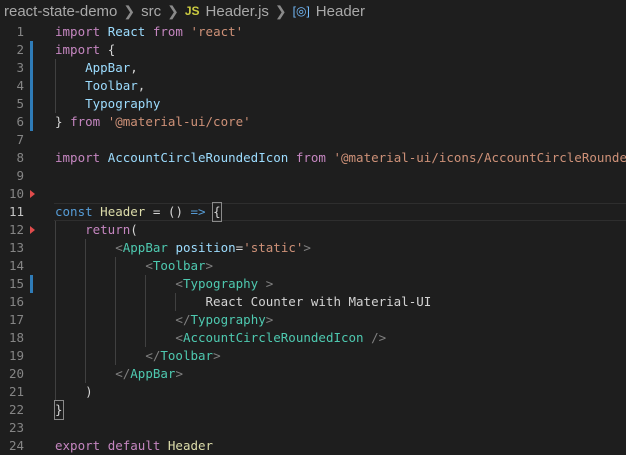 Image resolution: width=626 pixels, height=455 pixels. Describe the element at coordinates (281, 337) in the screenshot. I see `code-text: <AccountCircleRoundedIcon />` at that location.